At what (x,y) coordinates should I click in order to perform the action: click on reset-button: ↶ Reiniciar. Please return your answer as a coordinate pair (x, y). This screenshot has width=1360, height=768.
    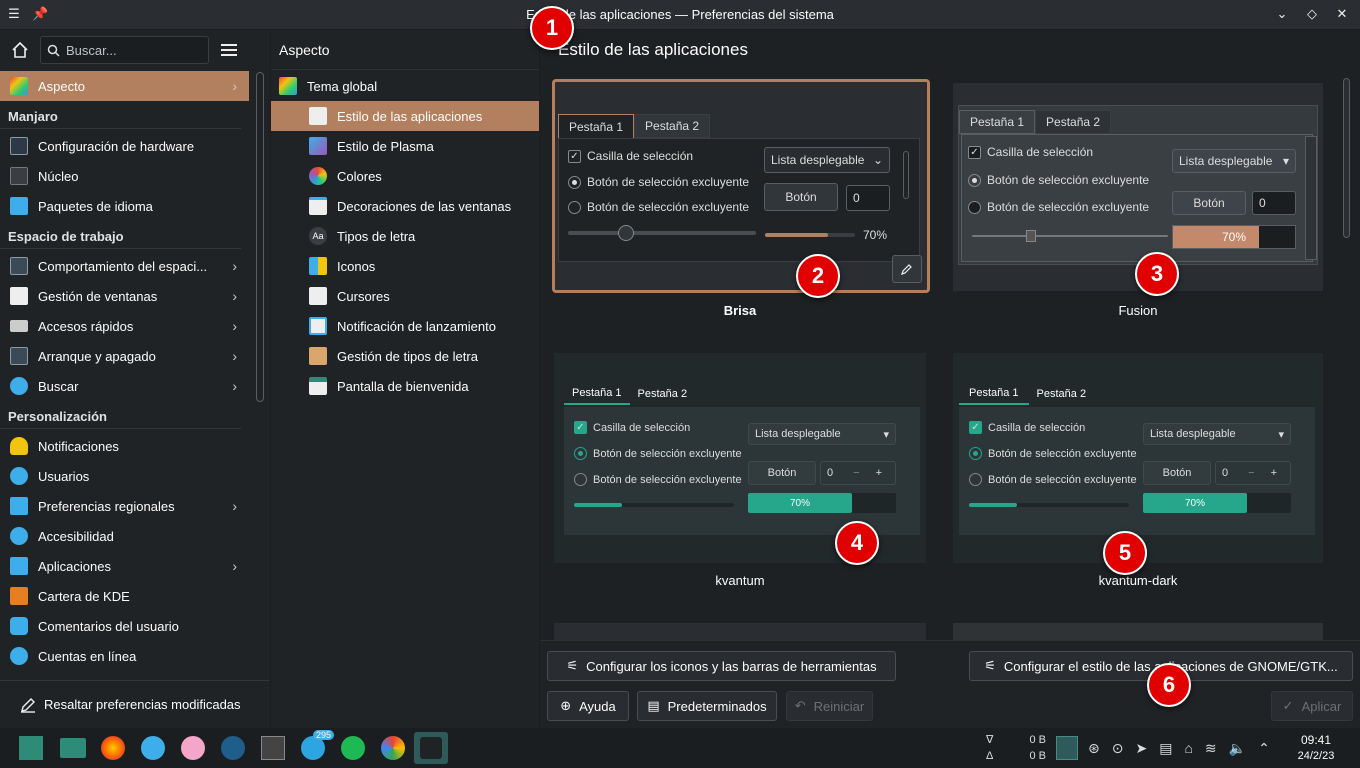
    Looking at the image, I should click on (829, 706).